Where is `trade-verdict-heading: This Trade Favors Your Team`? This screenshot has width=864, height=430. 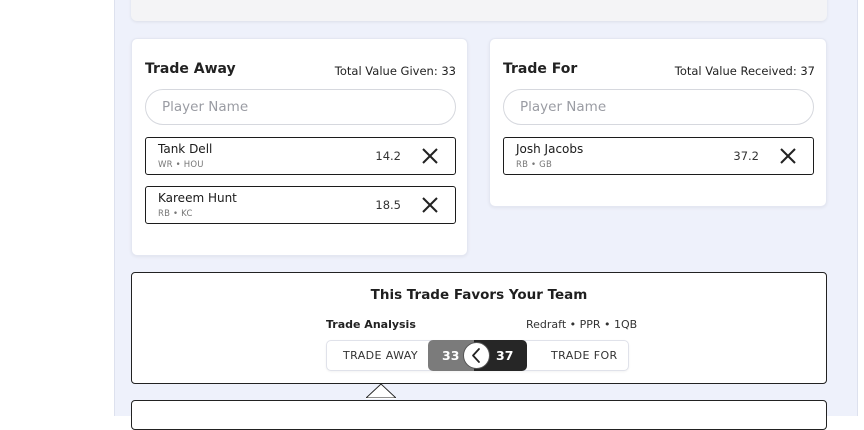
trade-verdict-heading: This Trade Favors Your Team is located at coordinates (479, 295).